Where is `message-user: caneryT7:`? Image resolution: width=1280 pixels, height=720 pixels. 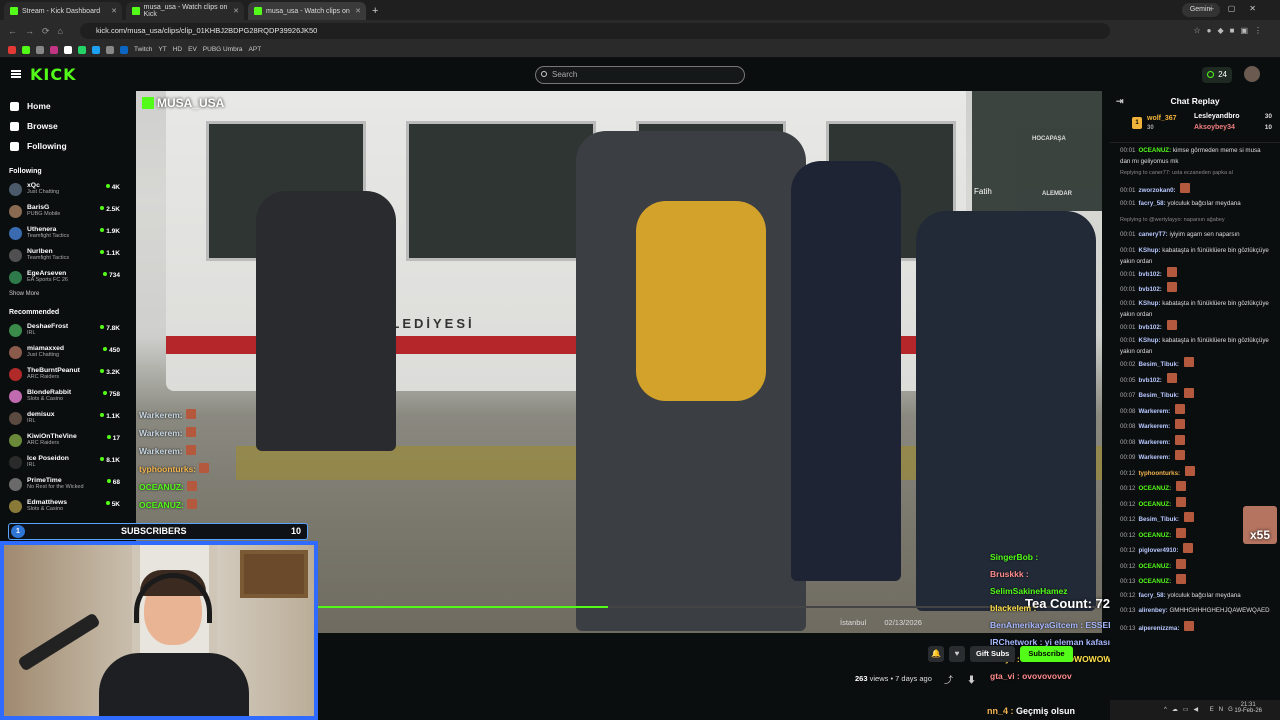 message-user: caneryT7: is located at coordinates (1152, 234).